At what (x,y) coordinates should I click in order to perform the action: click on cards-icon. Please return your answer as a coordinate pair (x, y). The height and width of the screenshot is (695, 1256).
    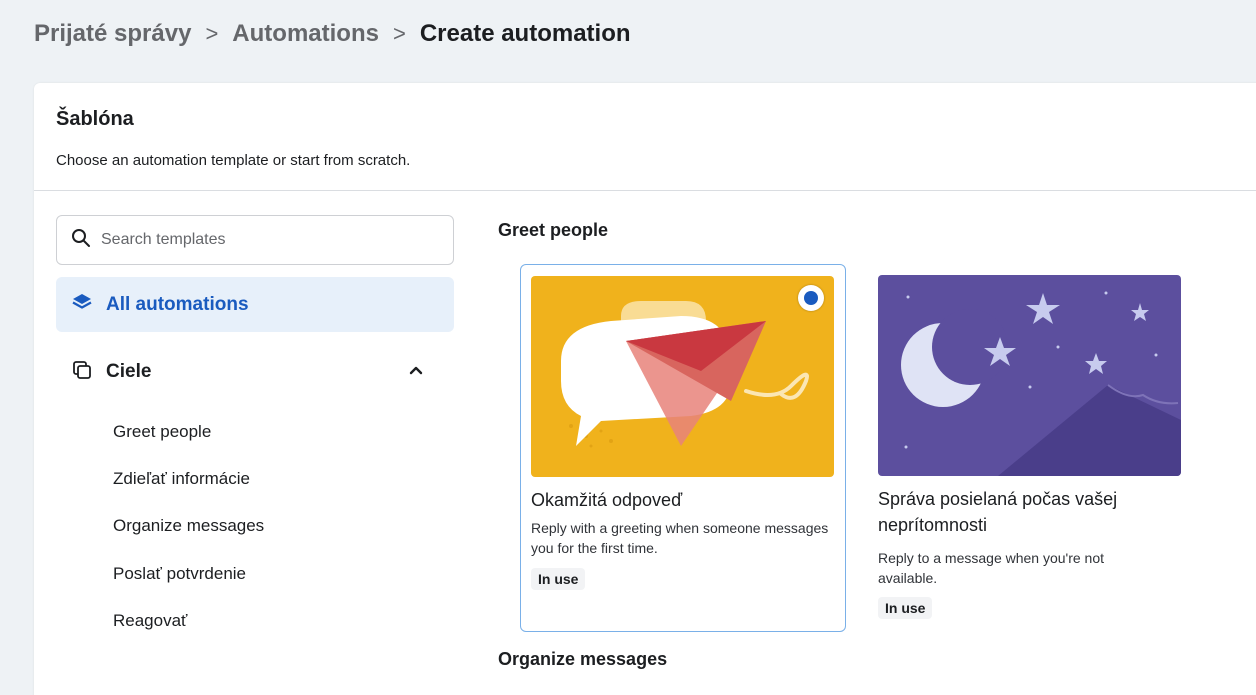
    Looking at the image, I should click on (82, 372).